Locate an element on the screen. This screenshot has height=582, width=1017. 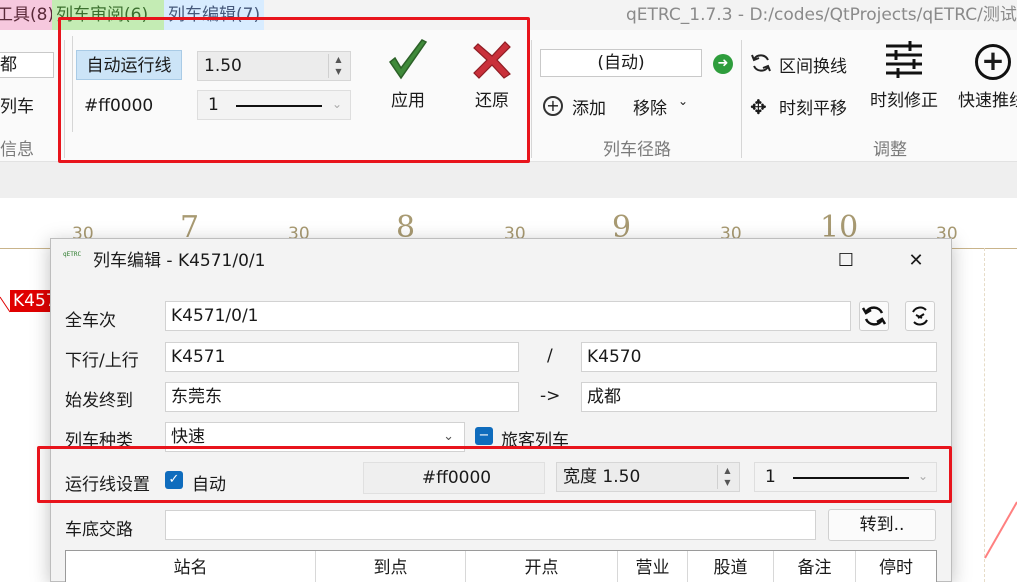
chassis-route-label: 车底交路 is located at coordinates (99, 530).